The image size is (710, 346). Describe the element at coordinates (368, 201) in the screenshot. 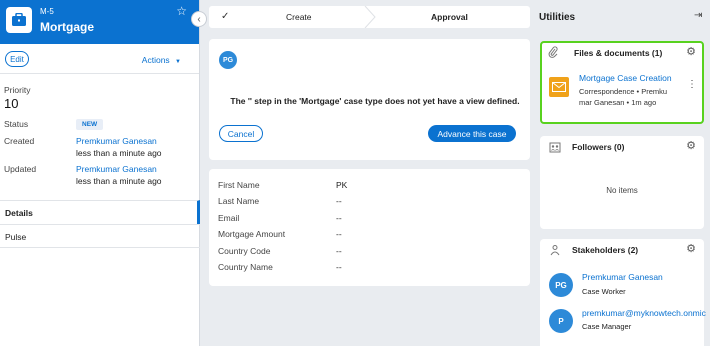

I see `field-last-name: Last Name --` at that location.